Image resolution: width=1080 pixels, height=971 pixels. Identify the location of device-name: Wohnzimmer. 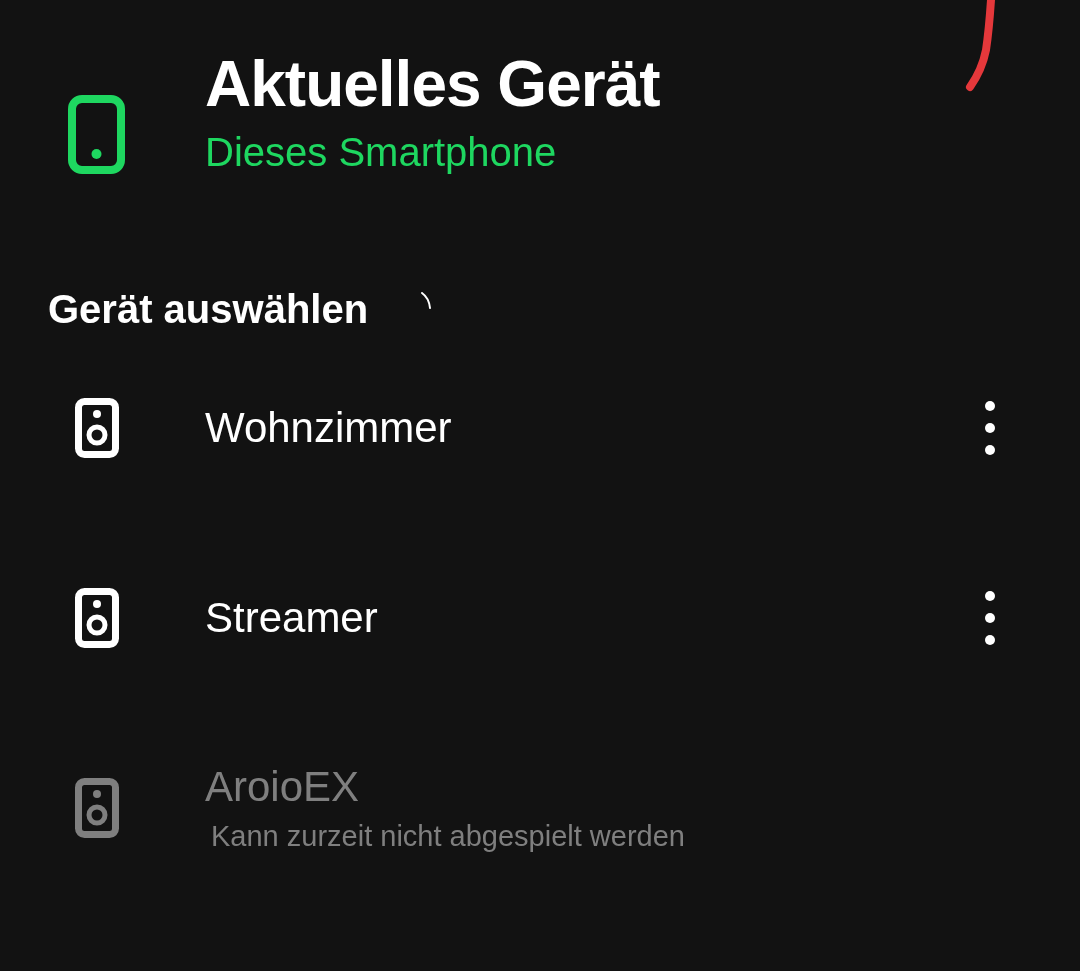
(329, 428).